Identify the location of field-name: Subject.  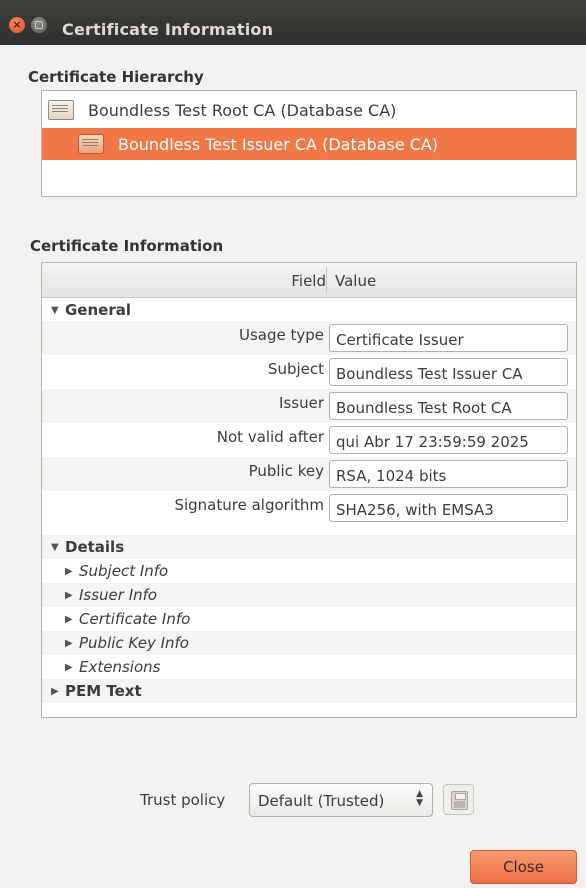
(295, 369).